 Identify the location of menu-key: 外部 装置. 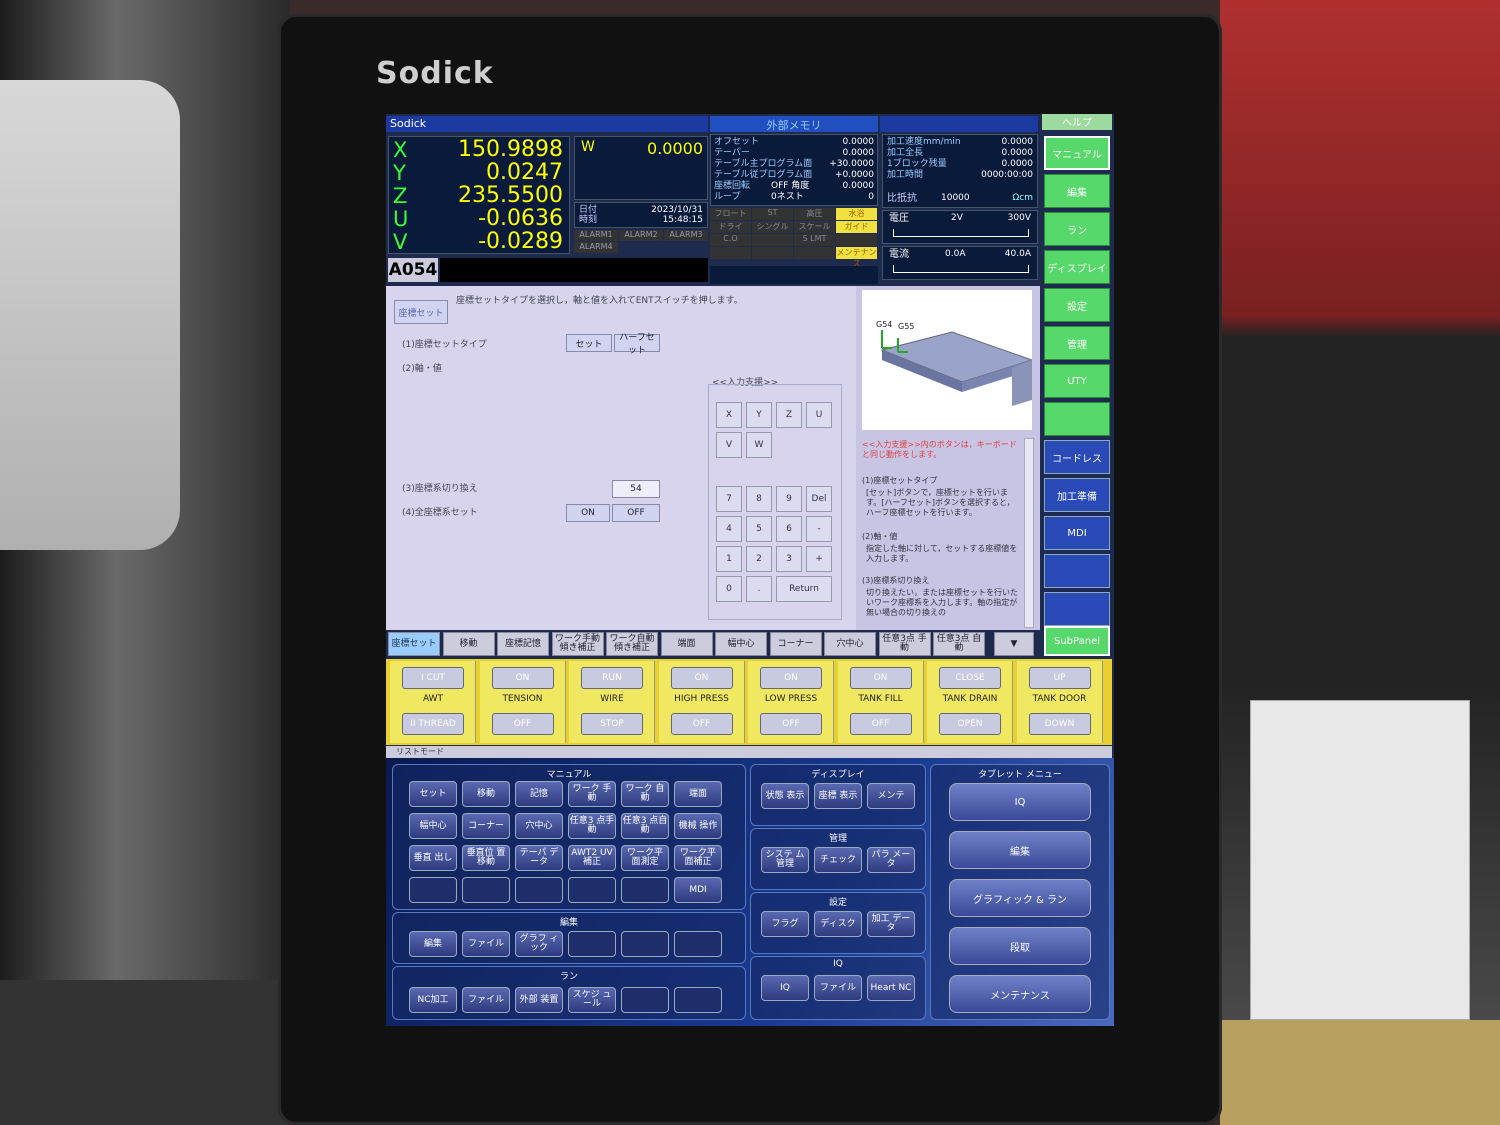
(539, 1000).